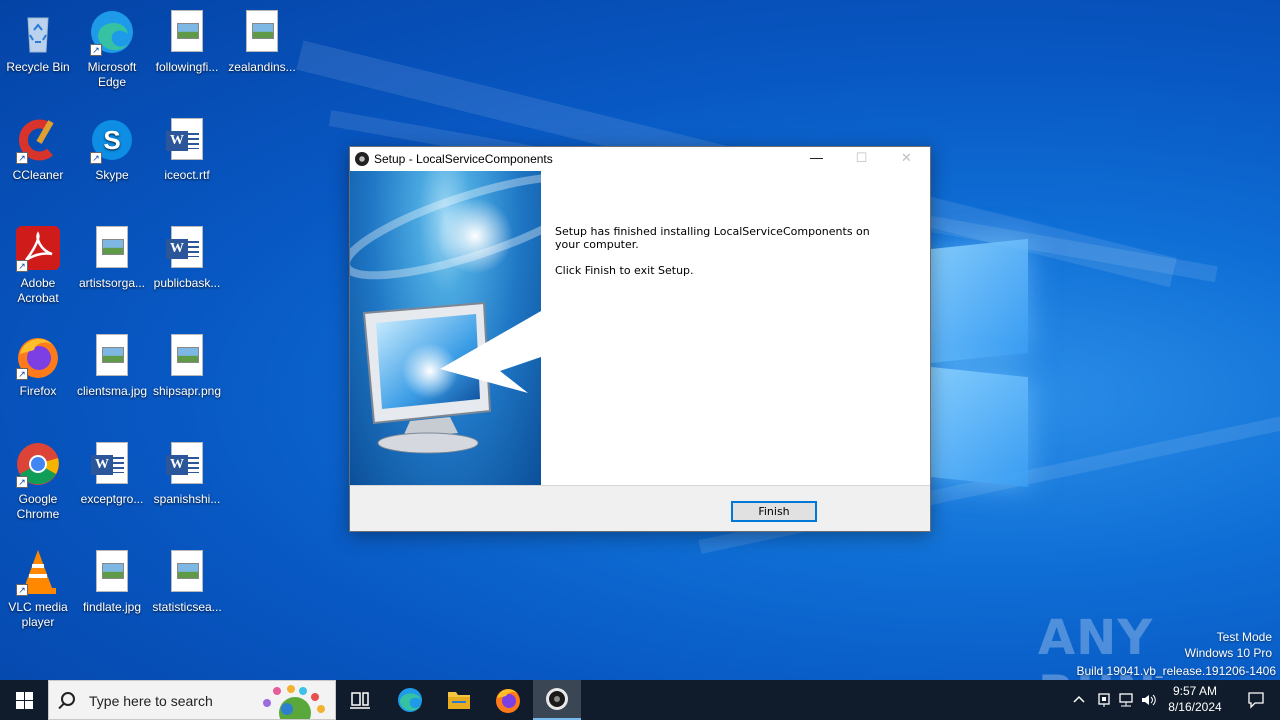 Image resolution: width=1280 pixels, height=720 pixels. I want to click on edge-icon: ↗, so click(112, 32).